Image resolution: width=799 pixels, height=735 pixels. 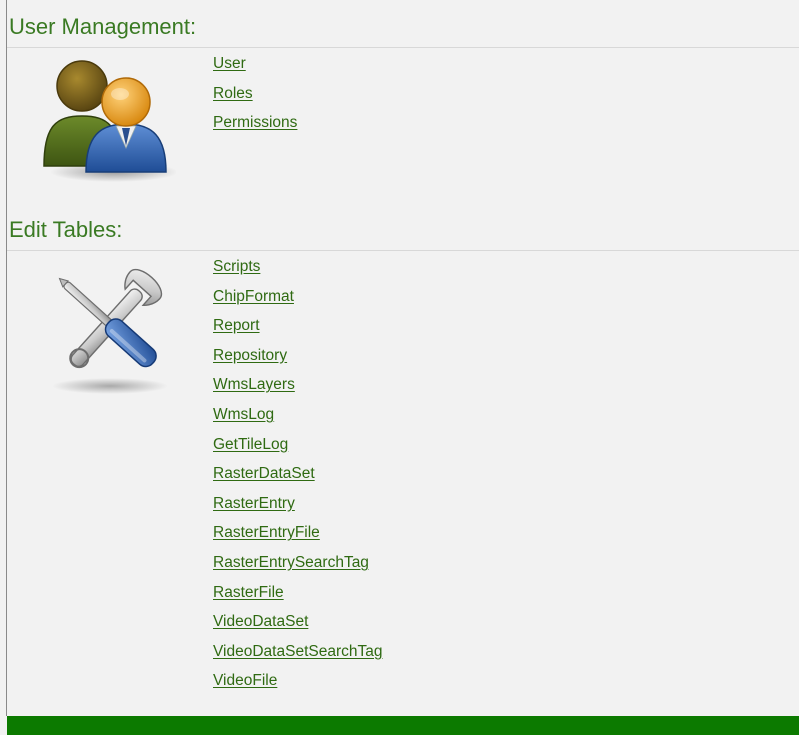 What do you see at coordinates (66, 229) in the screenshot?
I see `edit-tables-heading: Edit Tables:` at bounding box center [66, 229].